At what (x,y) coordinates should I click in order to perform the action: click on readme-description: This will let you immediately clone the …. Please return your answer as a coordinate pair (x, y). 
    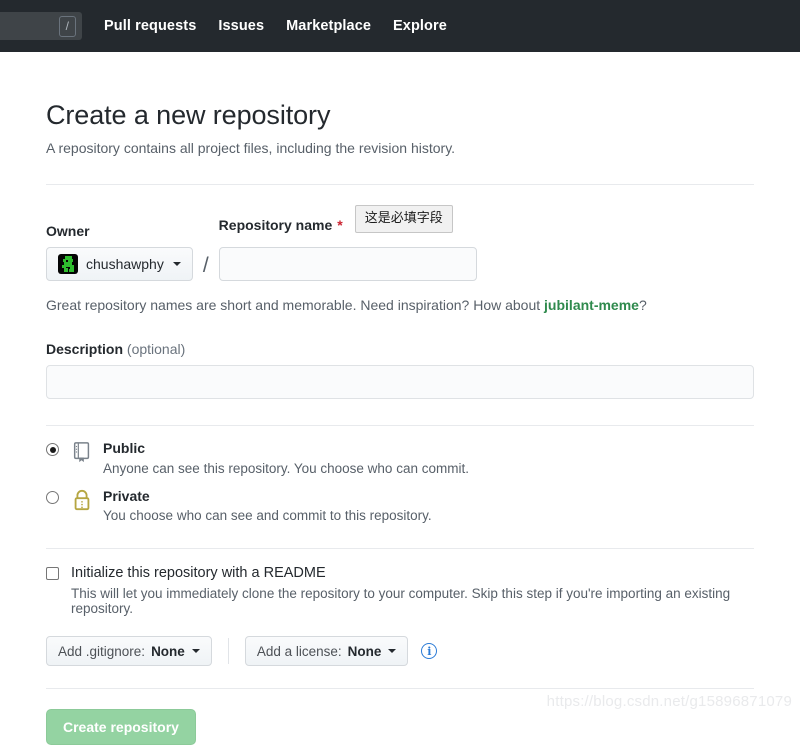
    Looking at the image, I should click on (401, 601).